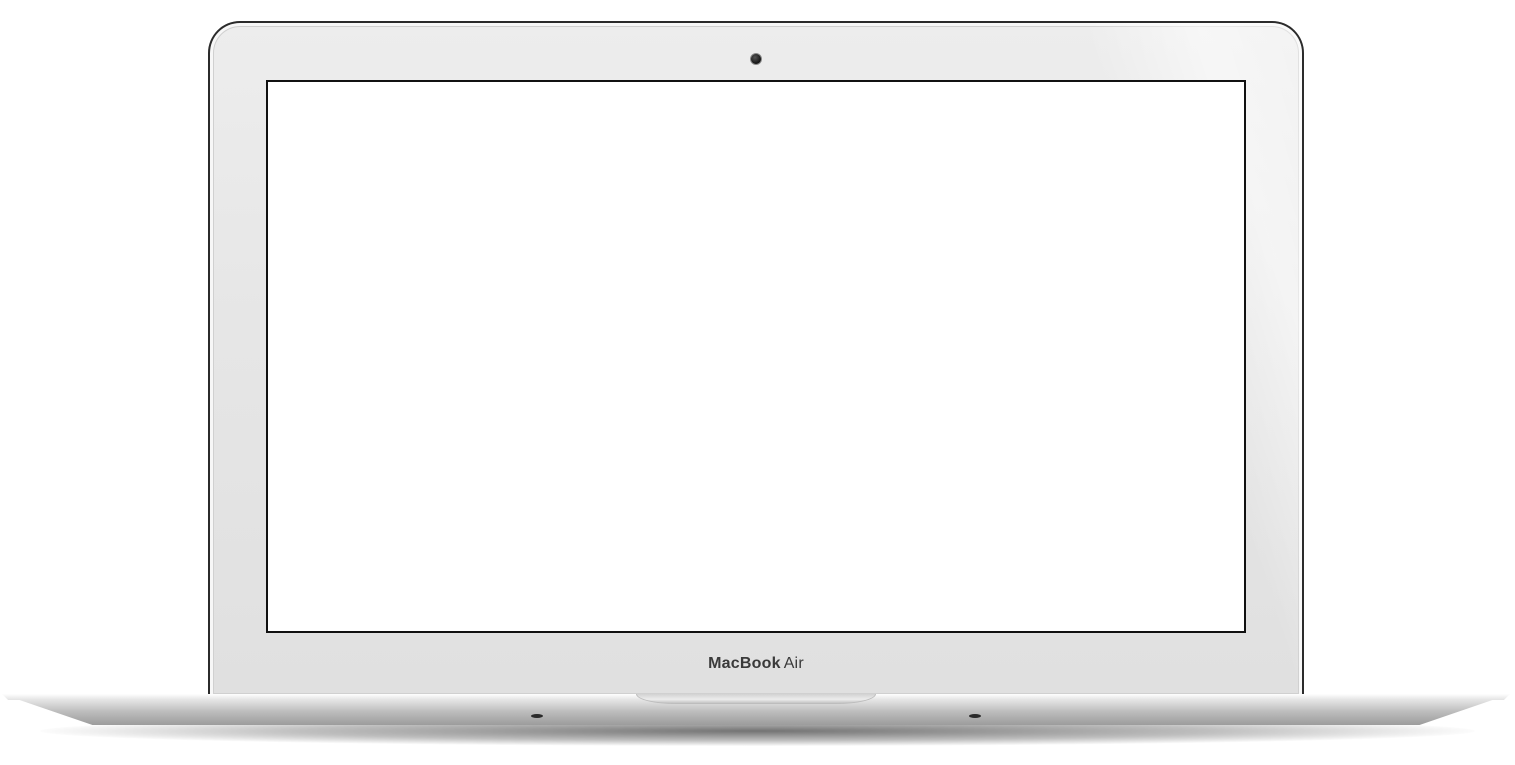 The height and width of the screenshot is (765, 1515). What do you see at coordinates (744, 663) in the screenshot?
I see `brand-name: MacBook` at bounding box center [744, 663].